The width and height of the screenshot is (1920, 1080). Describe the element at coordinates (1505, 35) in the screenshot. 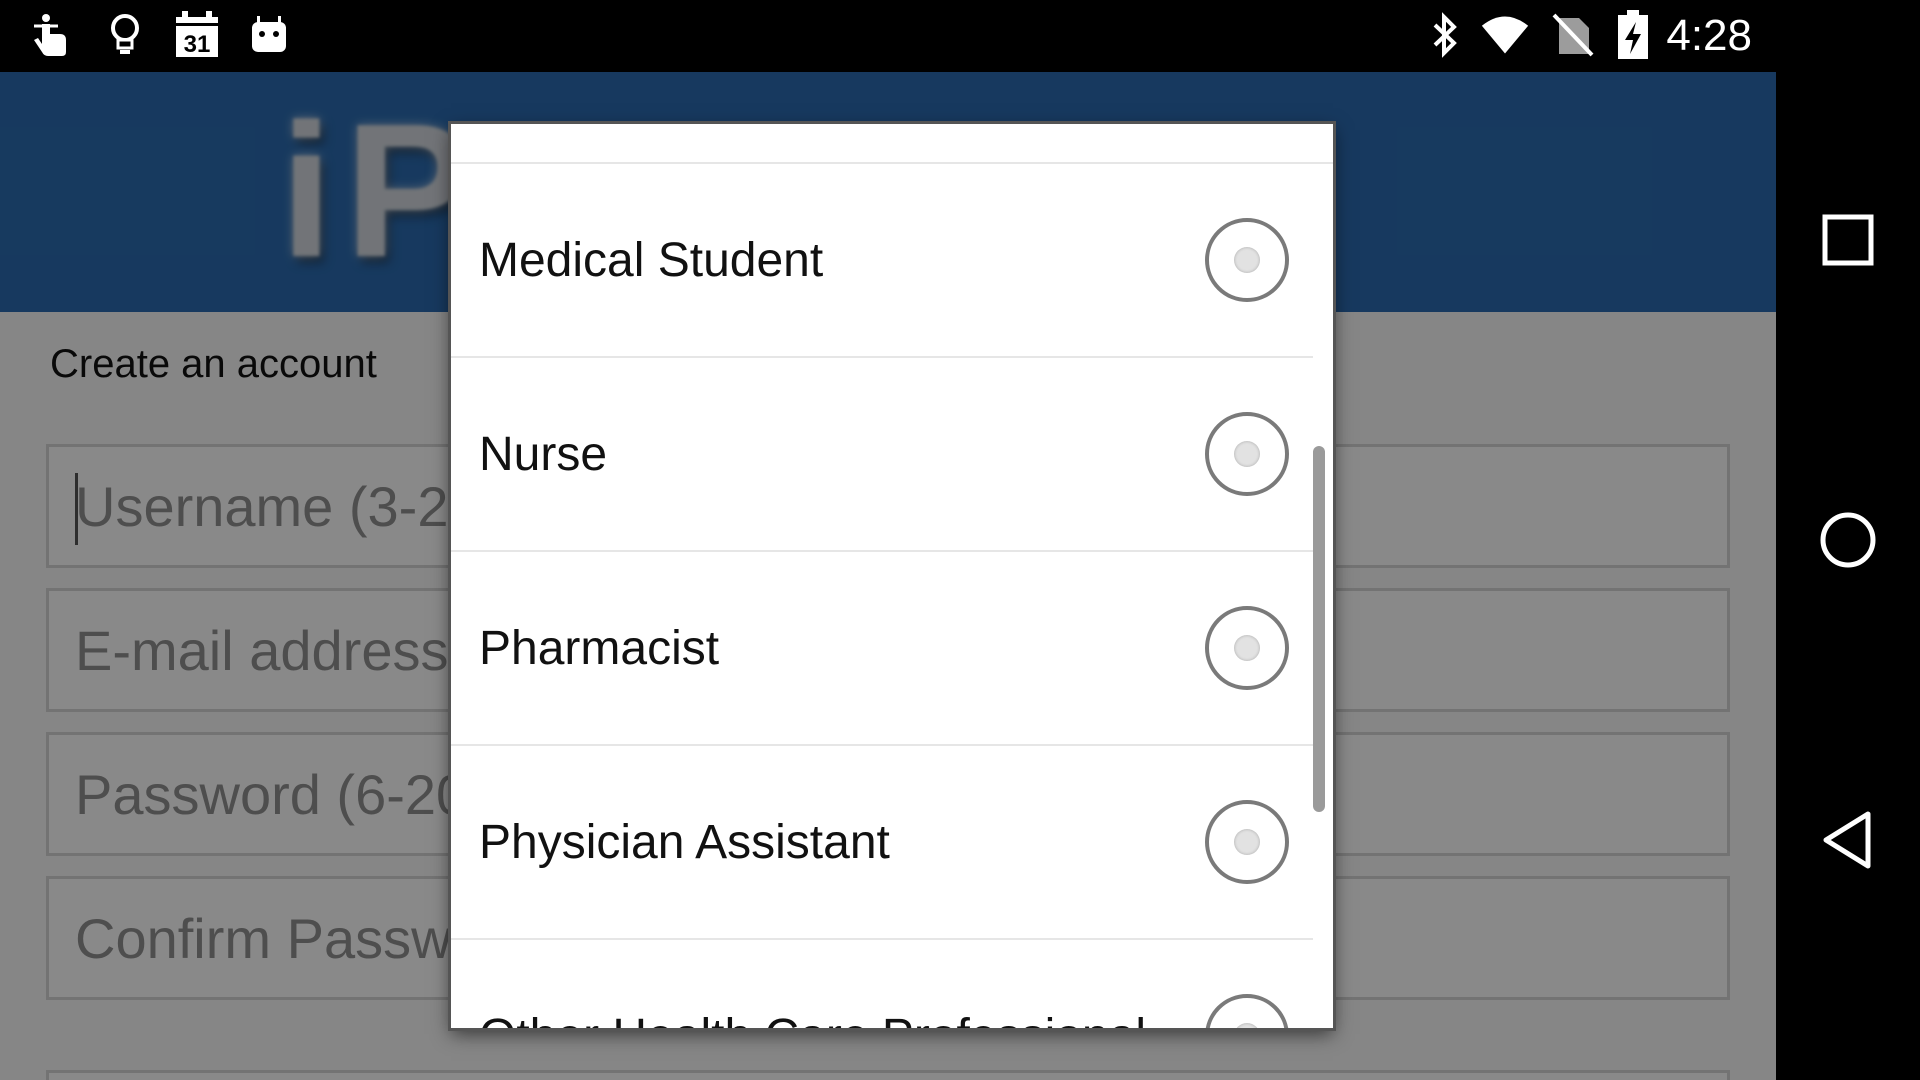

I see `wifi-icon` at that location.